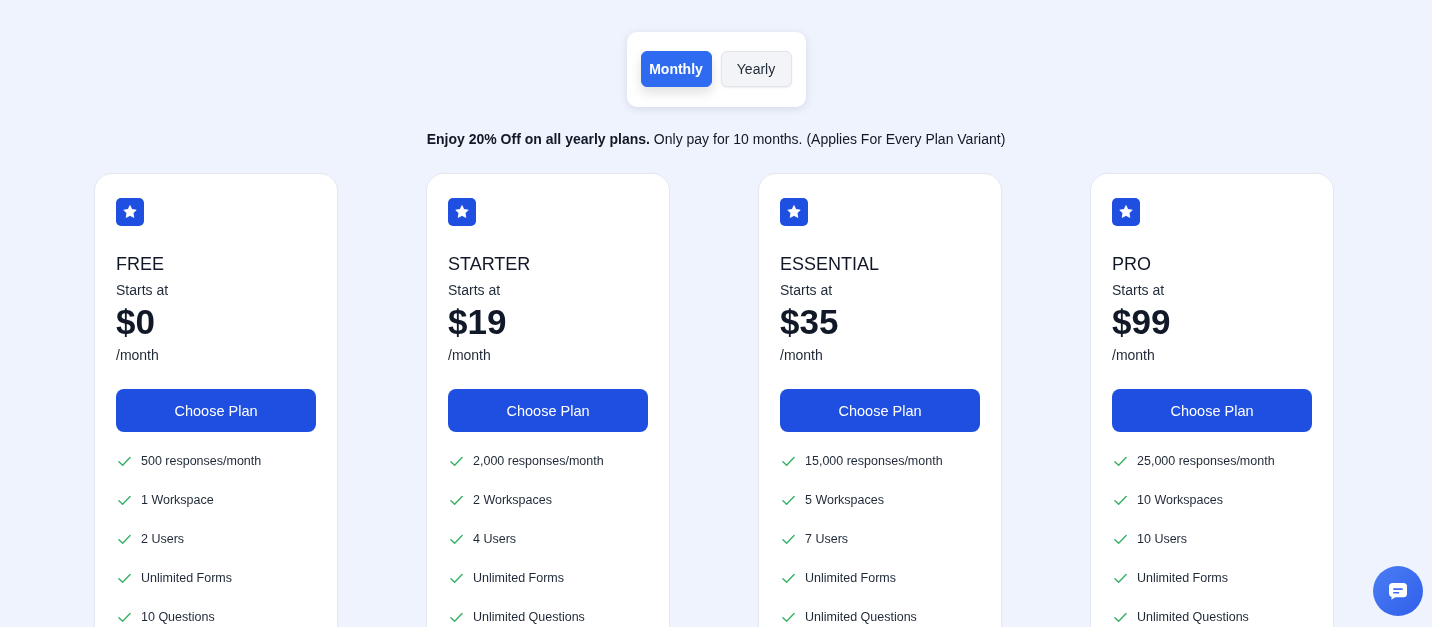 The image size is (1432, 627). I want to click on billing-option-tab: Yearly, so click(756, 69).